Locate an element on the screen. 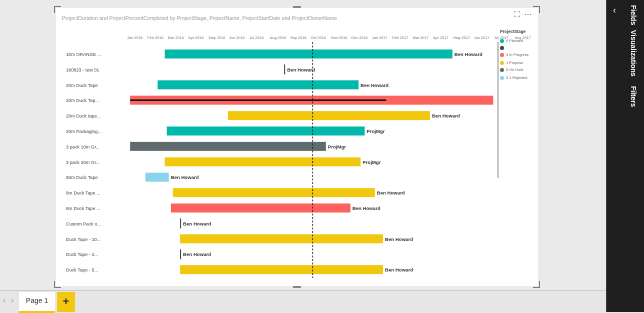 This screenshot has width=644, height=313. axis-tick-label: Jun 2017 is located at coordinates (482, 38).